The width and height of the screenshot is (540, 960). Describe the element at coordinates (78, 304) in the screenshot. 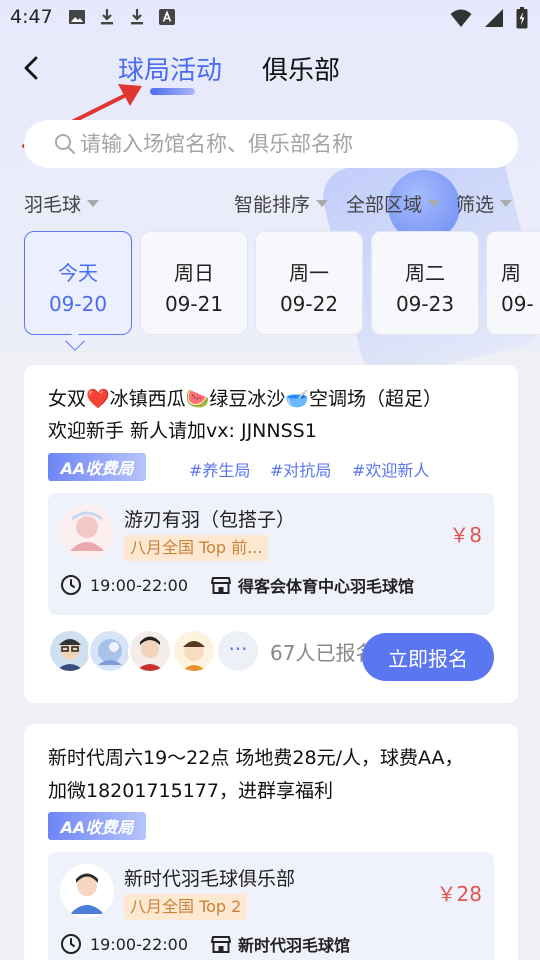

I see `date-value: 09-20` at that location.